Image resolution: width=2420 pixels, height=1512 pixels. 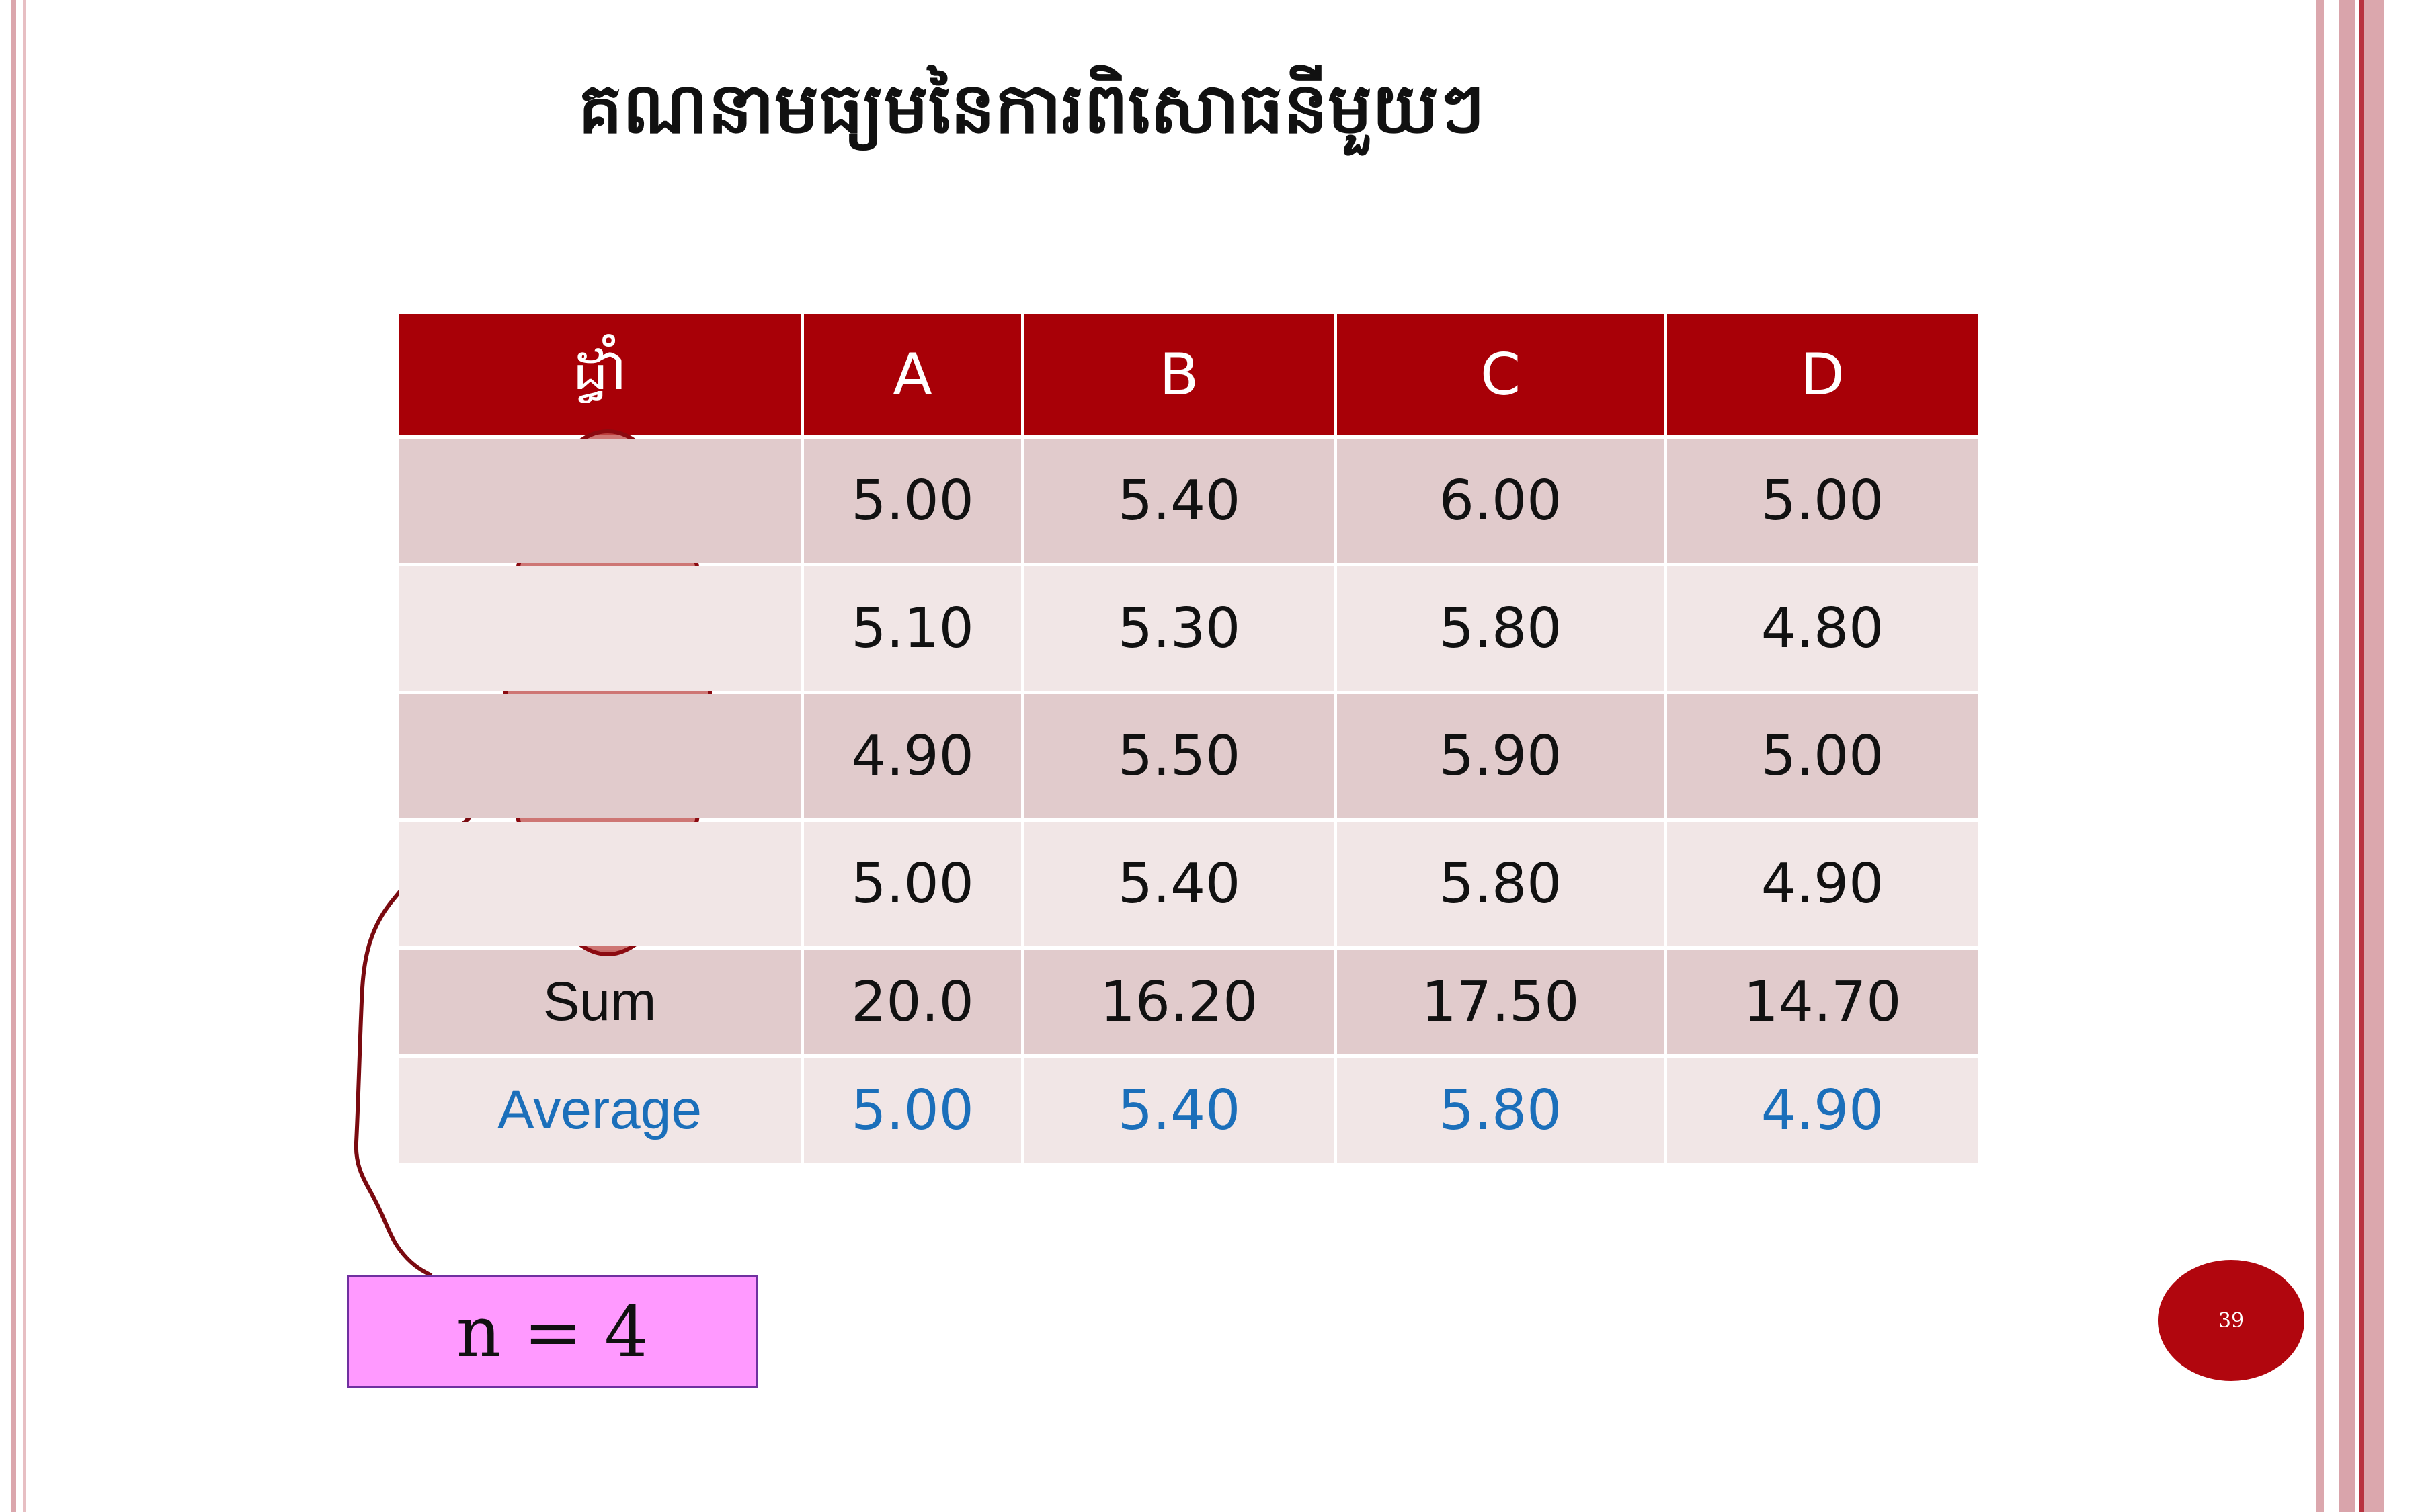 I want to click on table-row: 4.90 5.50 5.90 5.00, so click(x=1188, y=756).